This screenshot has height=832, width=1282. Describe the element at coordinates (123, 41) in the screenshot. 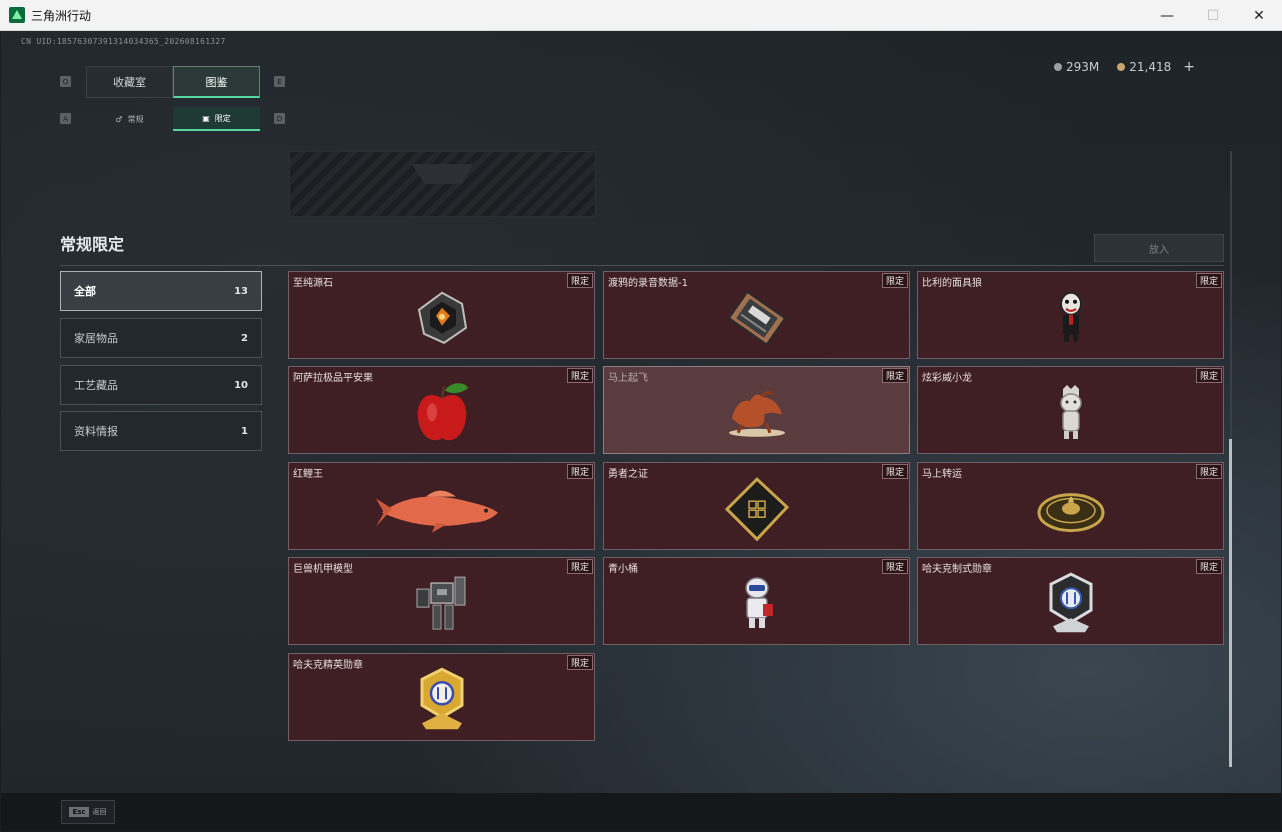

I see `user-uid: CN UID:18576307391314034365_202608161327` at that location.